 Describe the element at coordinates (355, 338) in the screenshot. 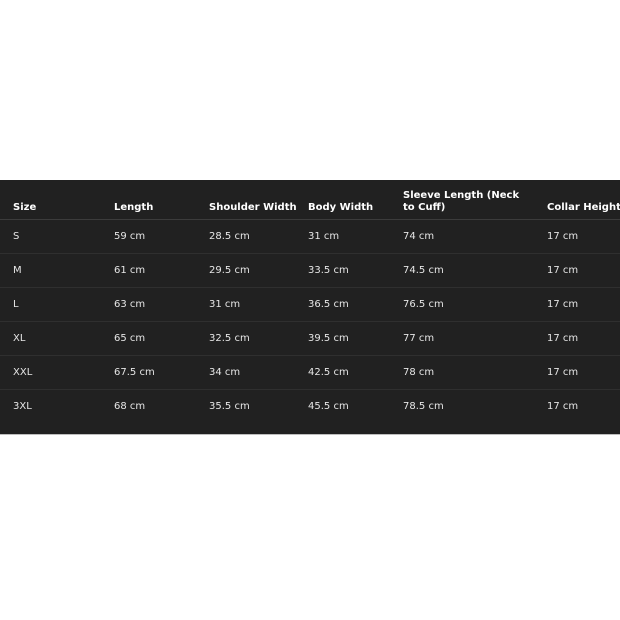

I see `cell-body-width: 39.5 cm` at that location.